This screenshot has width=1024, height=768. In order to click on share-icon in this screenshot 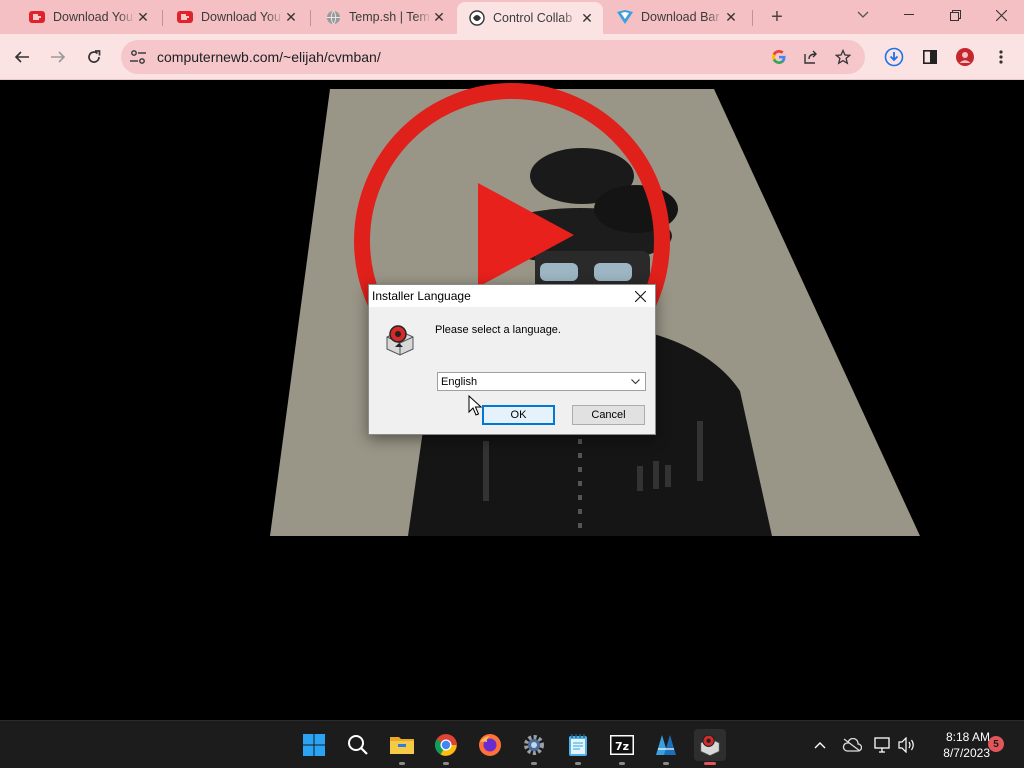, I will do `click(811, 57)`.